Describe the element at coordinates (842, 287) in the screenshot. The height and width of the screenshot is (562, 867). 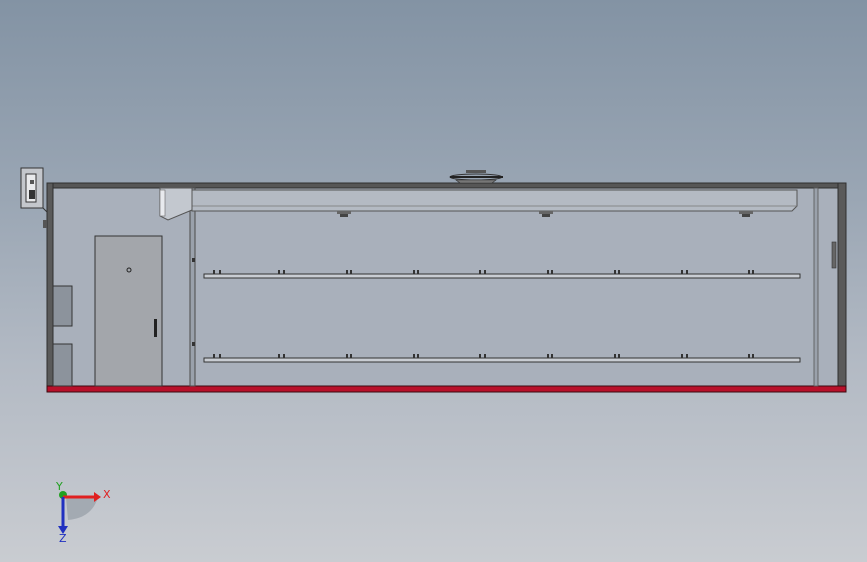
I see `container-right-wall` at that location.